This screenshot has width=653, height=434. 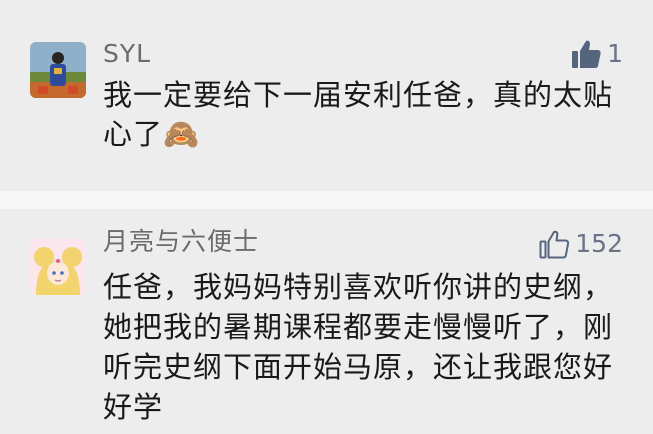 What do you see at coordinates (554, 244) in the screenshot?
I see `thumbs-up-outline-icon` at bounding box center [554, 244].